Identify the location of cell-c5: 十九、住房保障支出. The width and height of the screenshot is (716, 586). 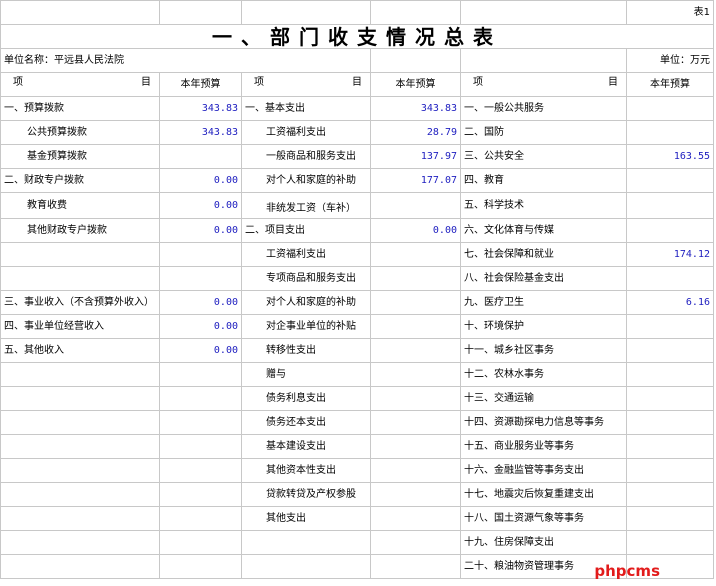
(543, 542).